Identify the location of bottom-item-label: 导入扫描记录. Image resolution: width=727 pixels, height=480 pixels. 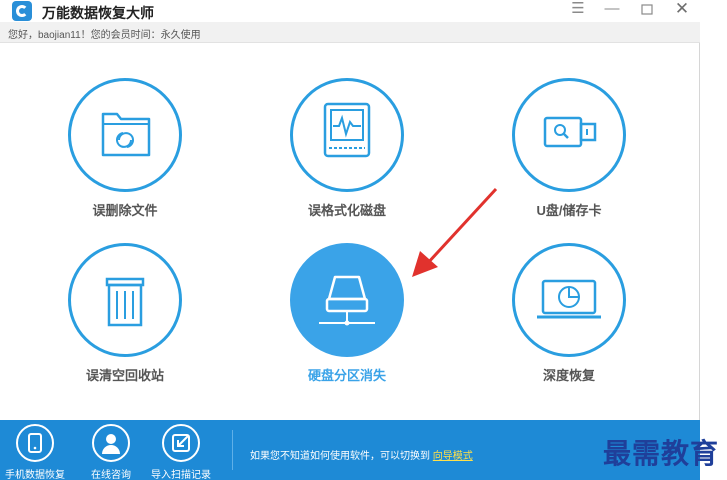
(181, 475).